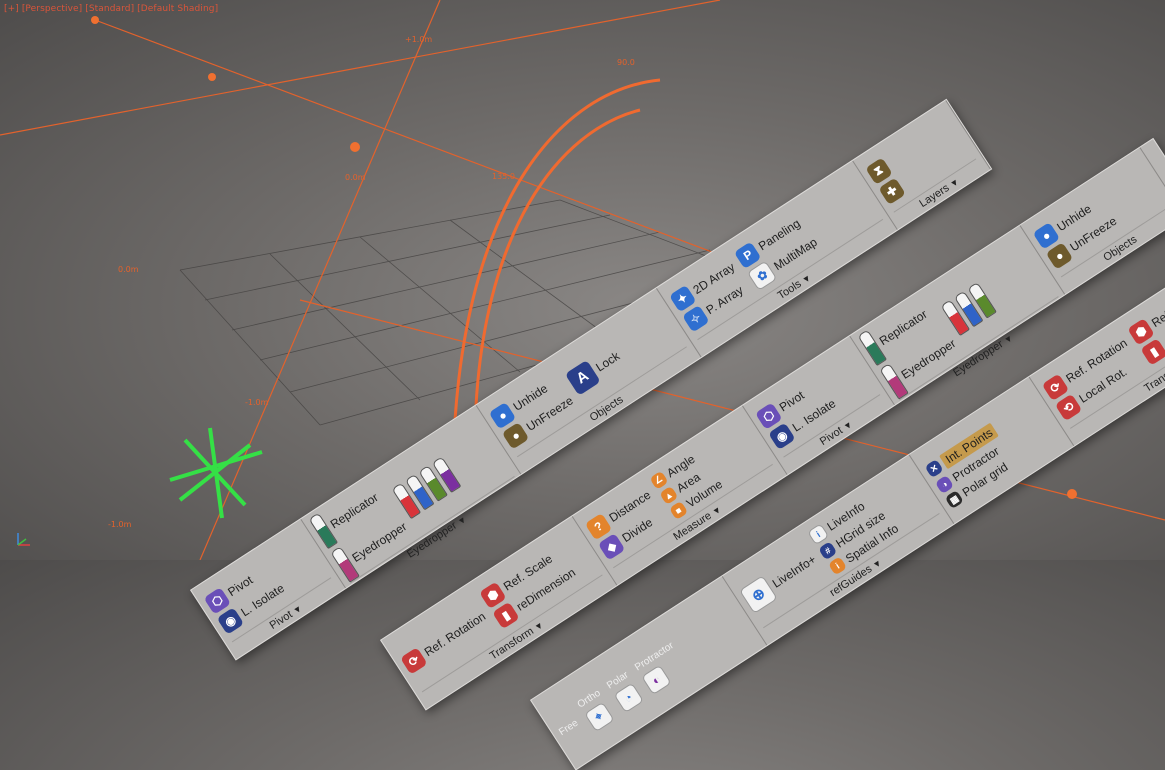 The height and width of the screenshot is (770, 1165). I want to click on area-icon: ▲, so click(668, 495).